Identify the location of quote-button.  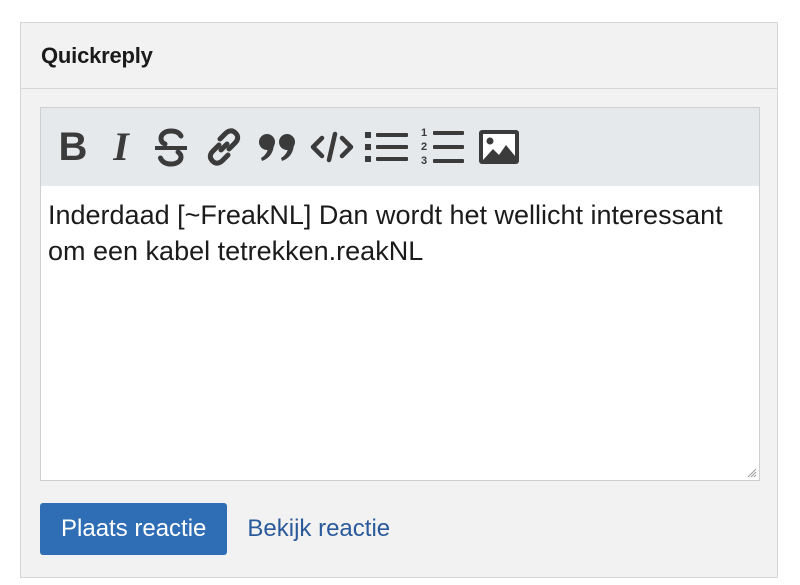
(278, 147).